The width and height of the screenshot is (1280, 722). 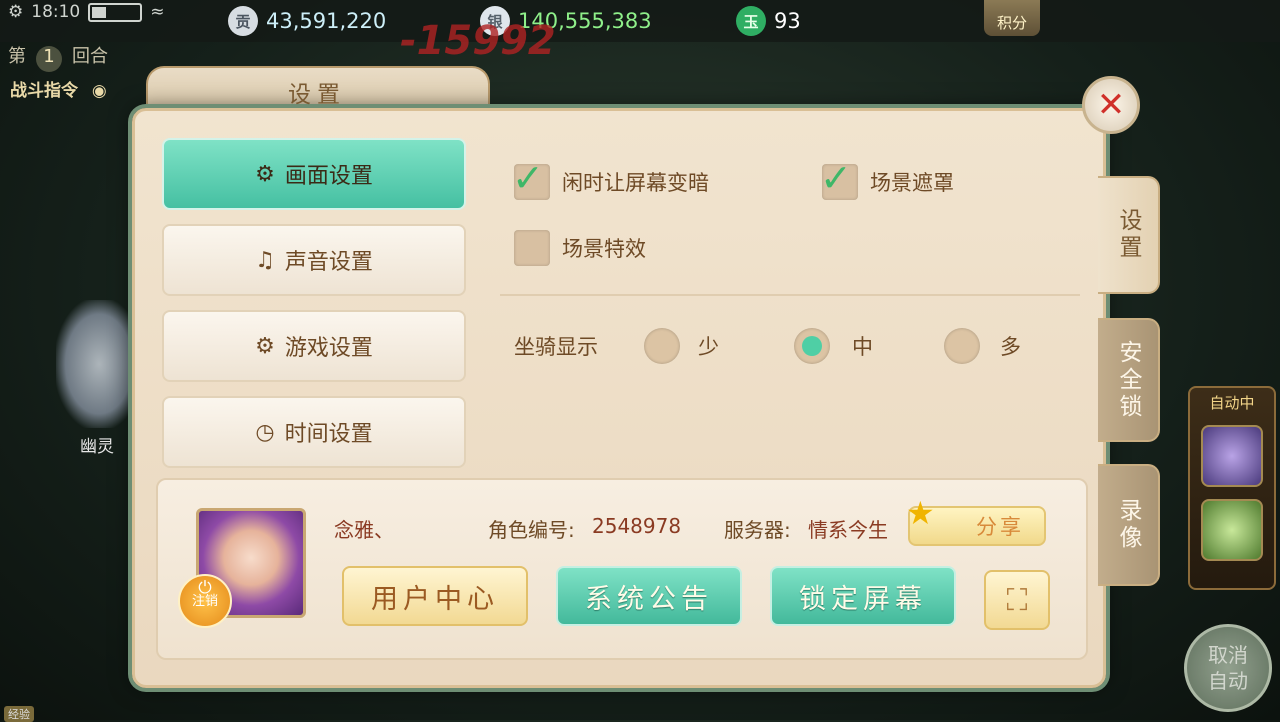 What do you see at coordinates (1129, 235) in the screenshot?
I see `tab-settings: 设置` at bounding box center [1129, 235].